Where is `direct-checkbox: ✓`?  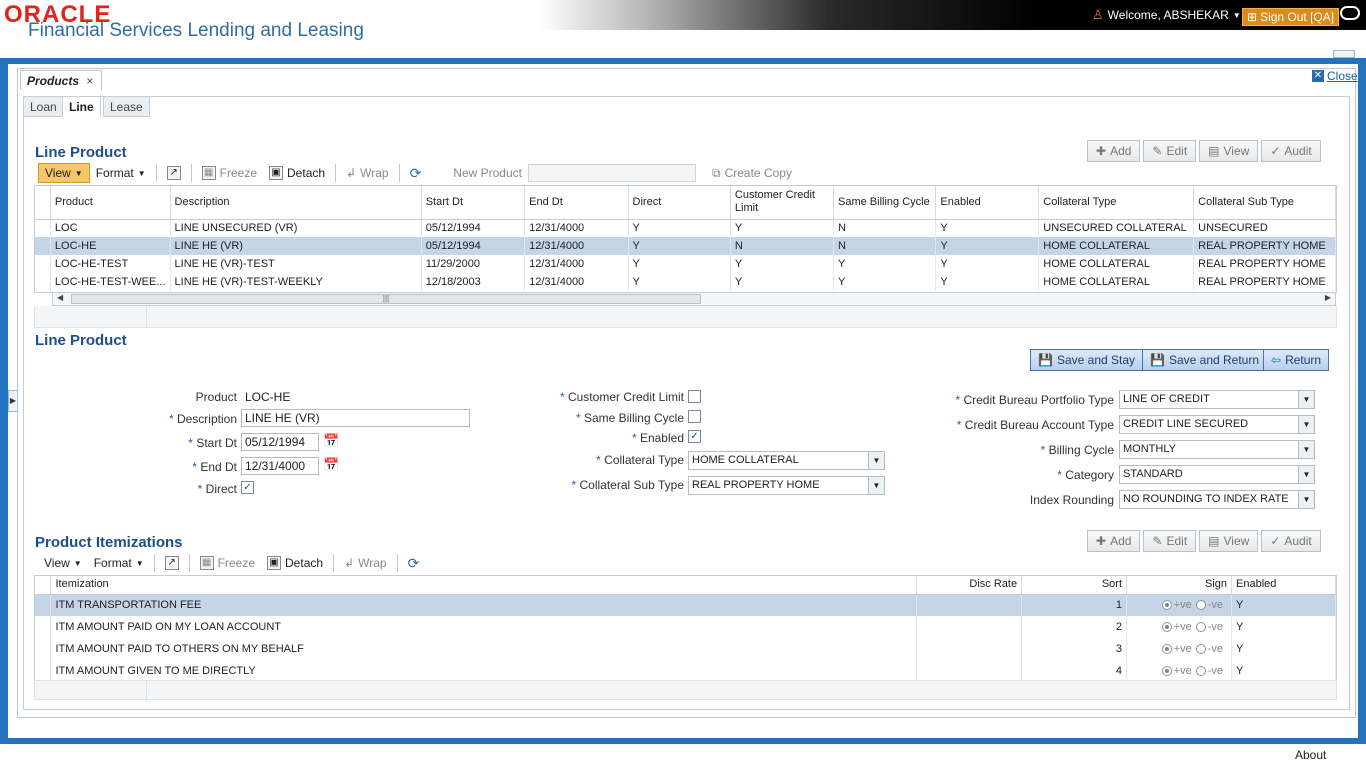
direct-checkbox: ✓ is located at coordinates (247, 487).